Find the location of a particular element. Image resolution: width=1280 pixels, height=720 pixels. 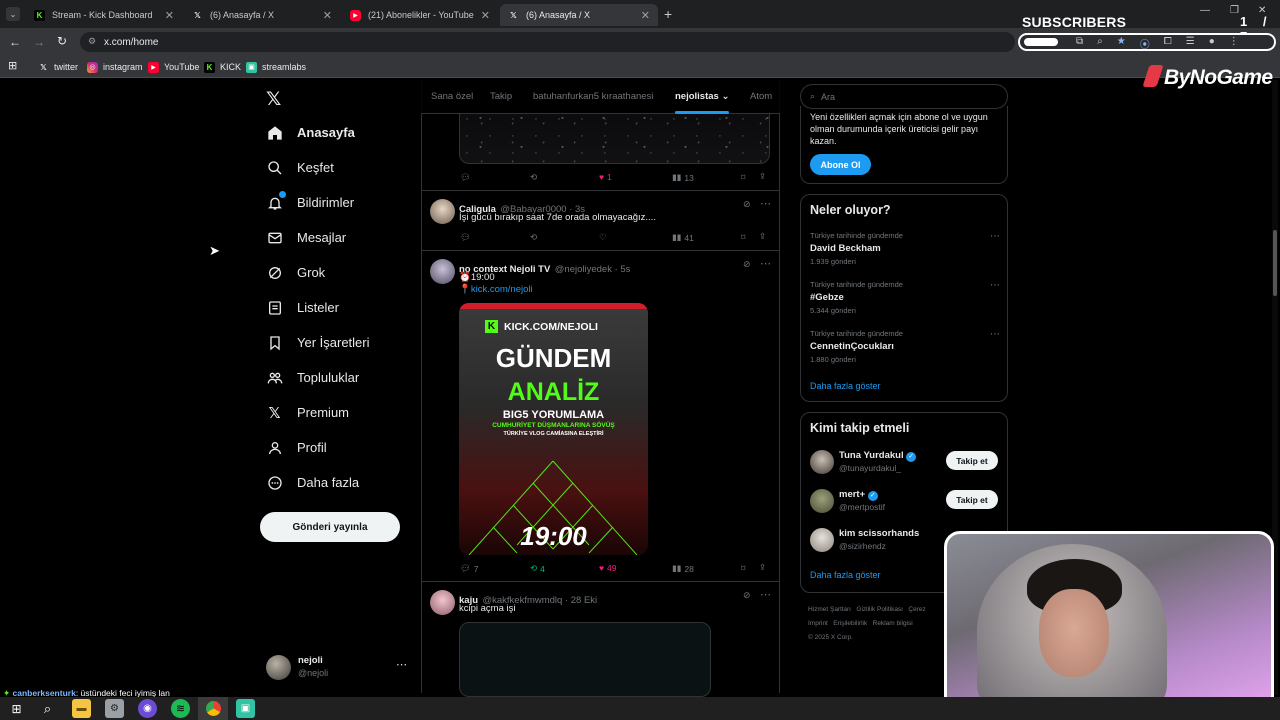

tab-for-you: Sana özel is located at coordinates (452, 96).